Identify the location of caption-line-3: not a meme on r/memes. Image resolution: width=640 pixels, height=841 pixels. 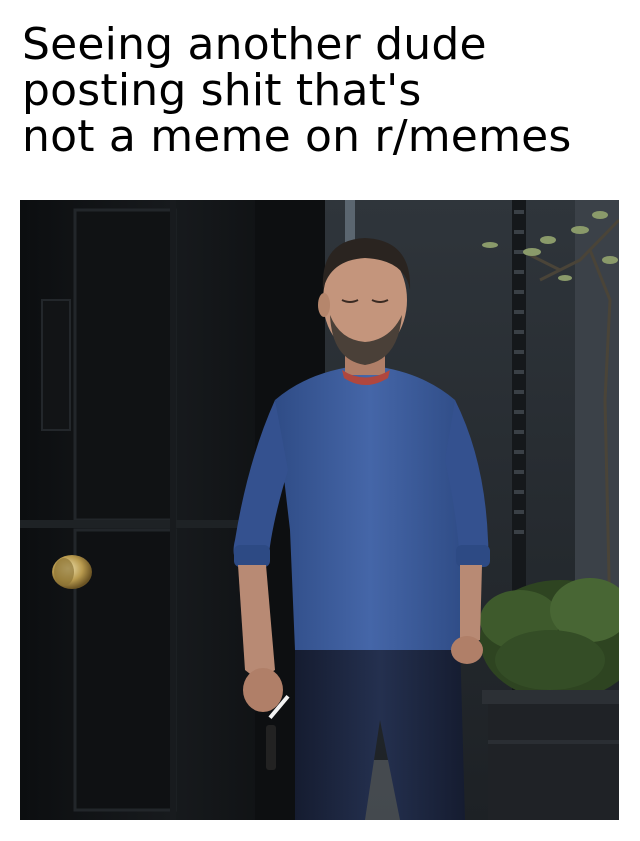
(297, 136).